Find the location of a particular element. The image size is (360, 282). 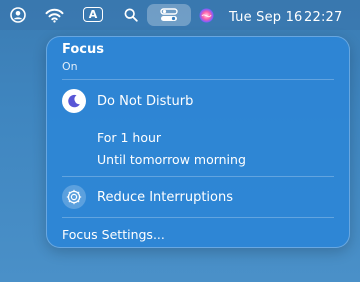

control-center-icon is located at coordinates (169, 14).